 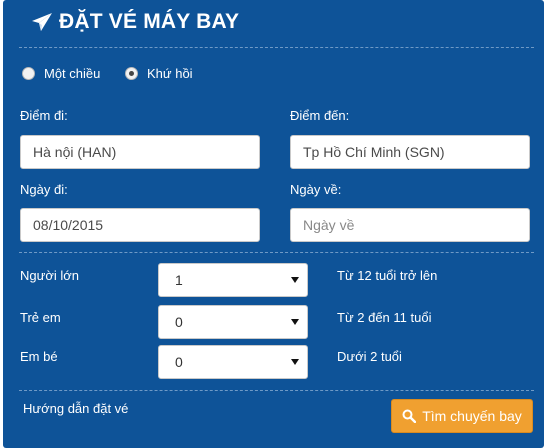 I want to click on panel-title: ĐẶT VÉ MÁY BAY, so click(x=135, y=22).